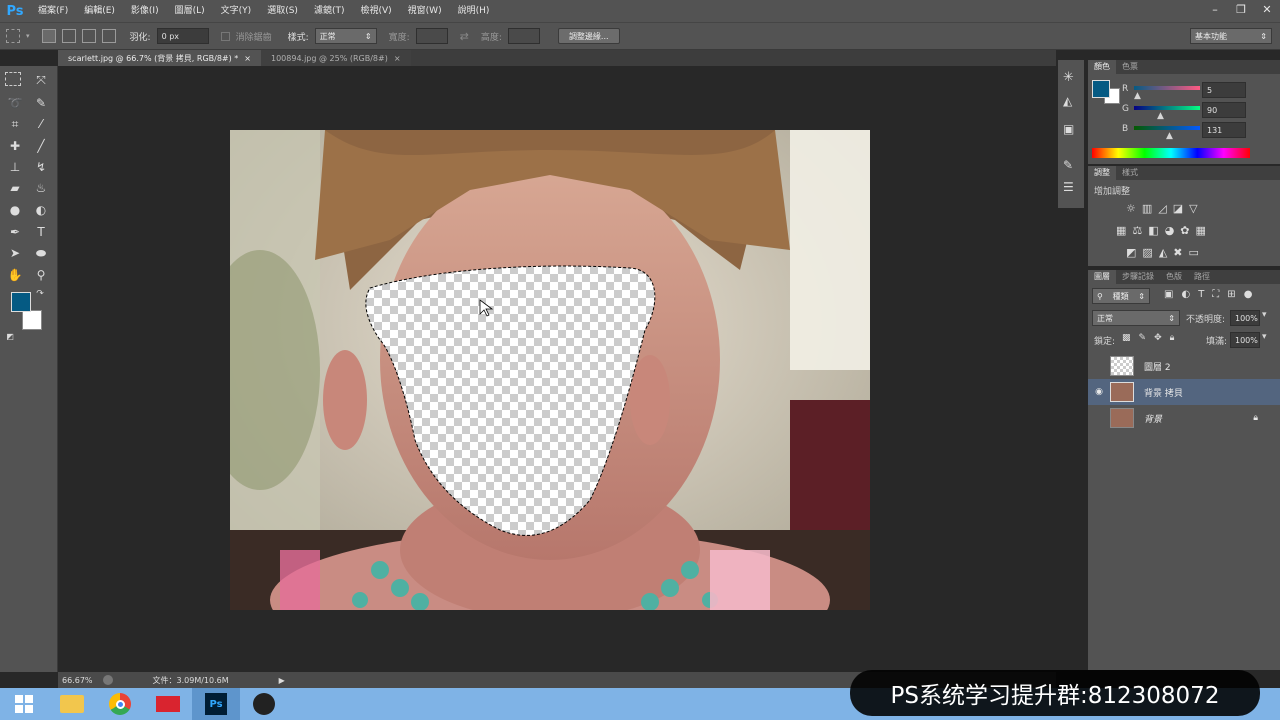  What do you see at coordinates (1245, 318) in the screenshot?
I see `opacity-input: 100%` at bounding box center [1245, 318].